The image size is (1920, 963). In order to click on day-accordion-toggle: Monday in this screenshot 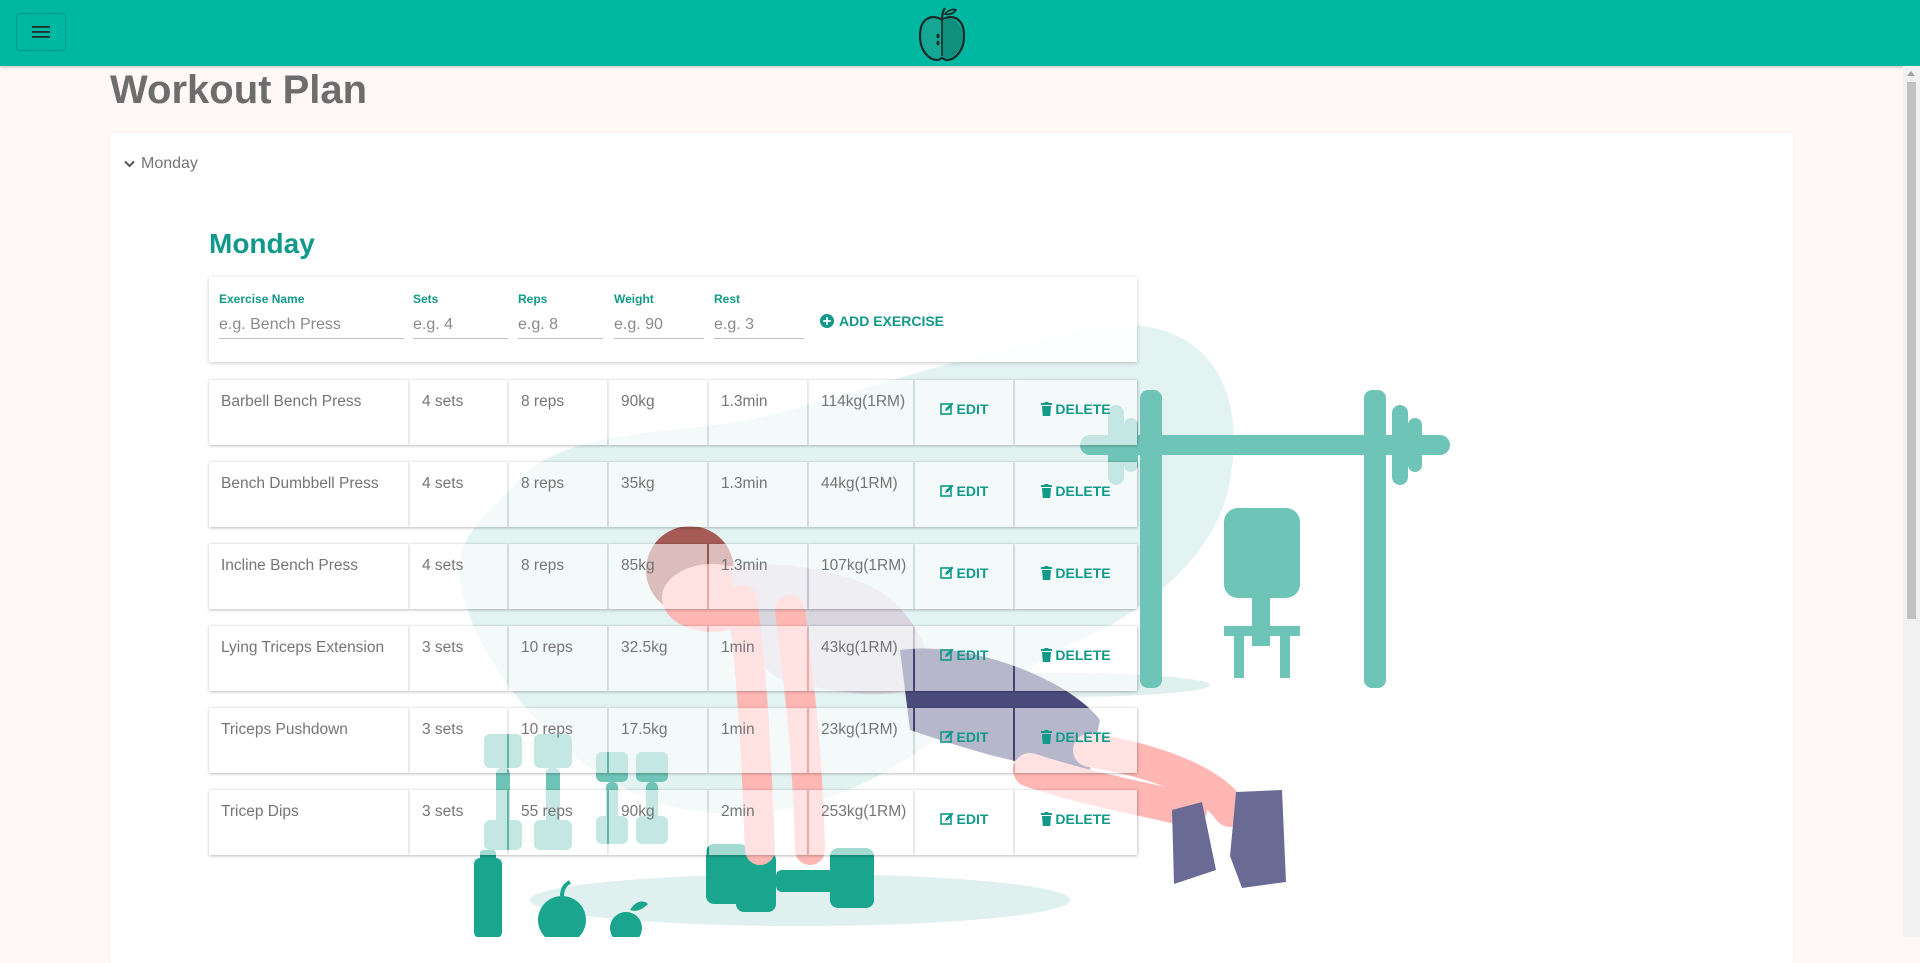, I will do `click(161, 164)`.